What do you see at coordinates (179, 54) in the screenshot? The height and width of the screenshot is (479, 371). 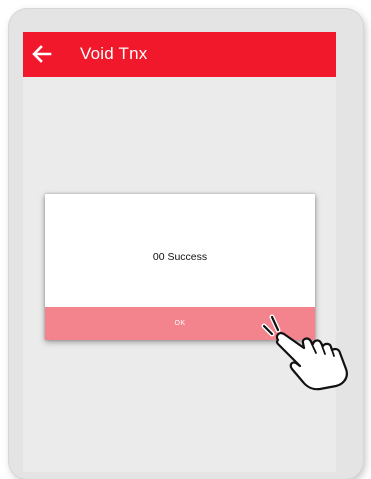 I see `app-bar: Void Tnx` at bounding box center [179, 54].